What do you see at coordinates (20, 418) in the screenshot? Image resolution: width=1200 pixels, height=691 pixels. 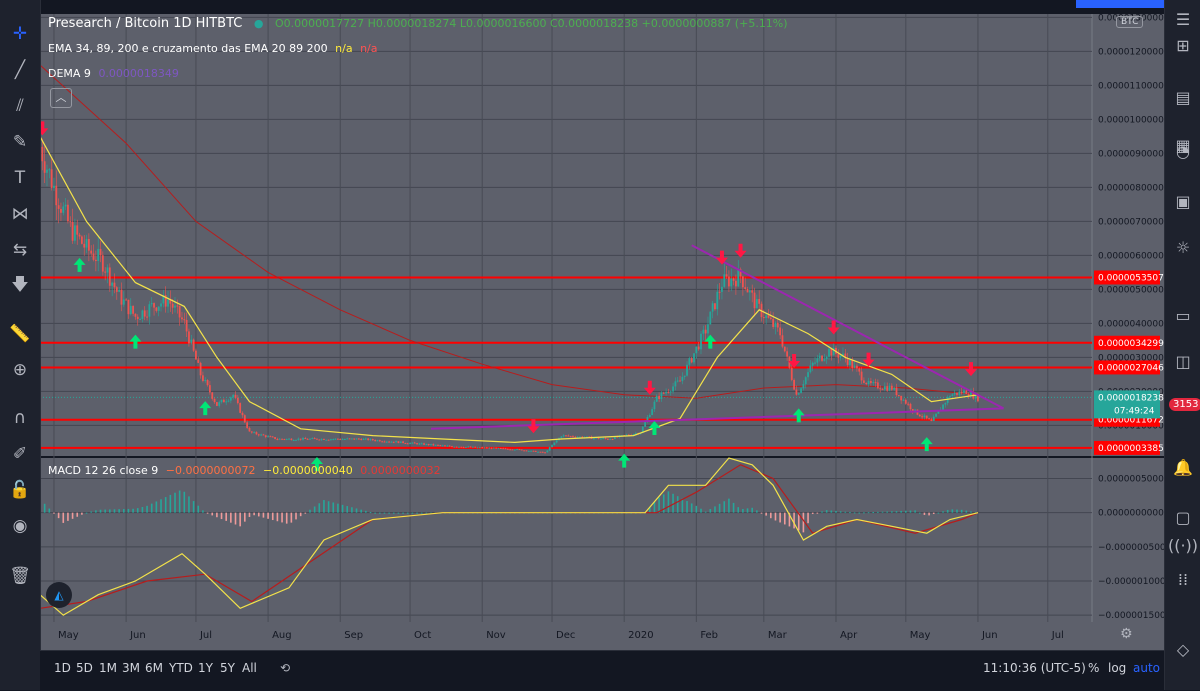 I see `magnet-icon: ∩` at bounding box center [20, 418].